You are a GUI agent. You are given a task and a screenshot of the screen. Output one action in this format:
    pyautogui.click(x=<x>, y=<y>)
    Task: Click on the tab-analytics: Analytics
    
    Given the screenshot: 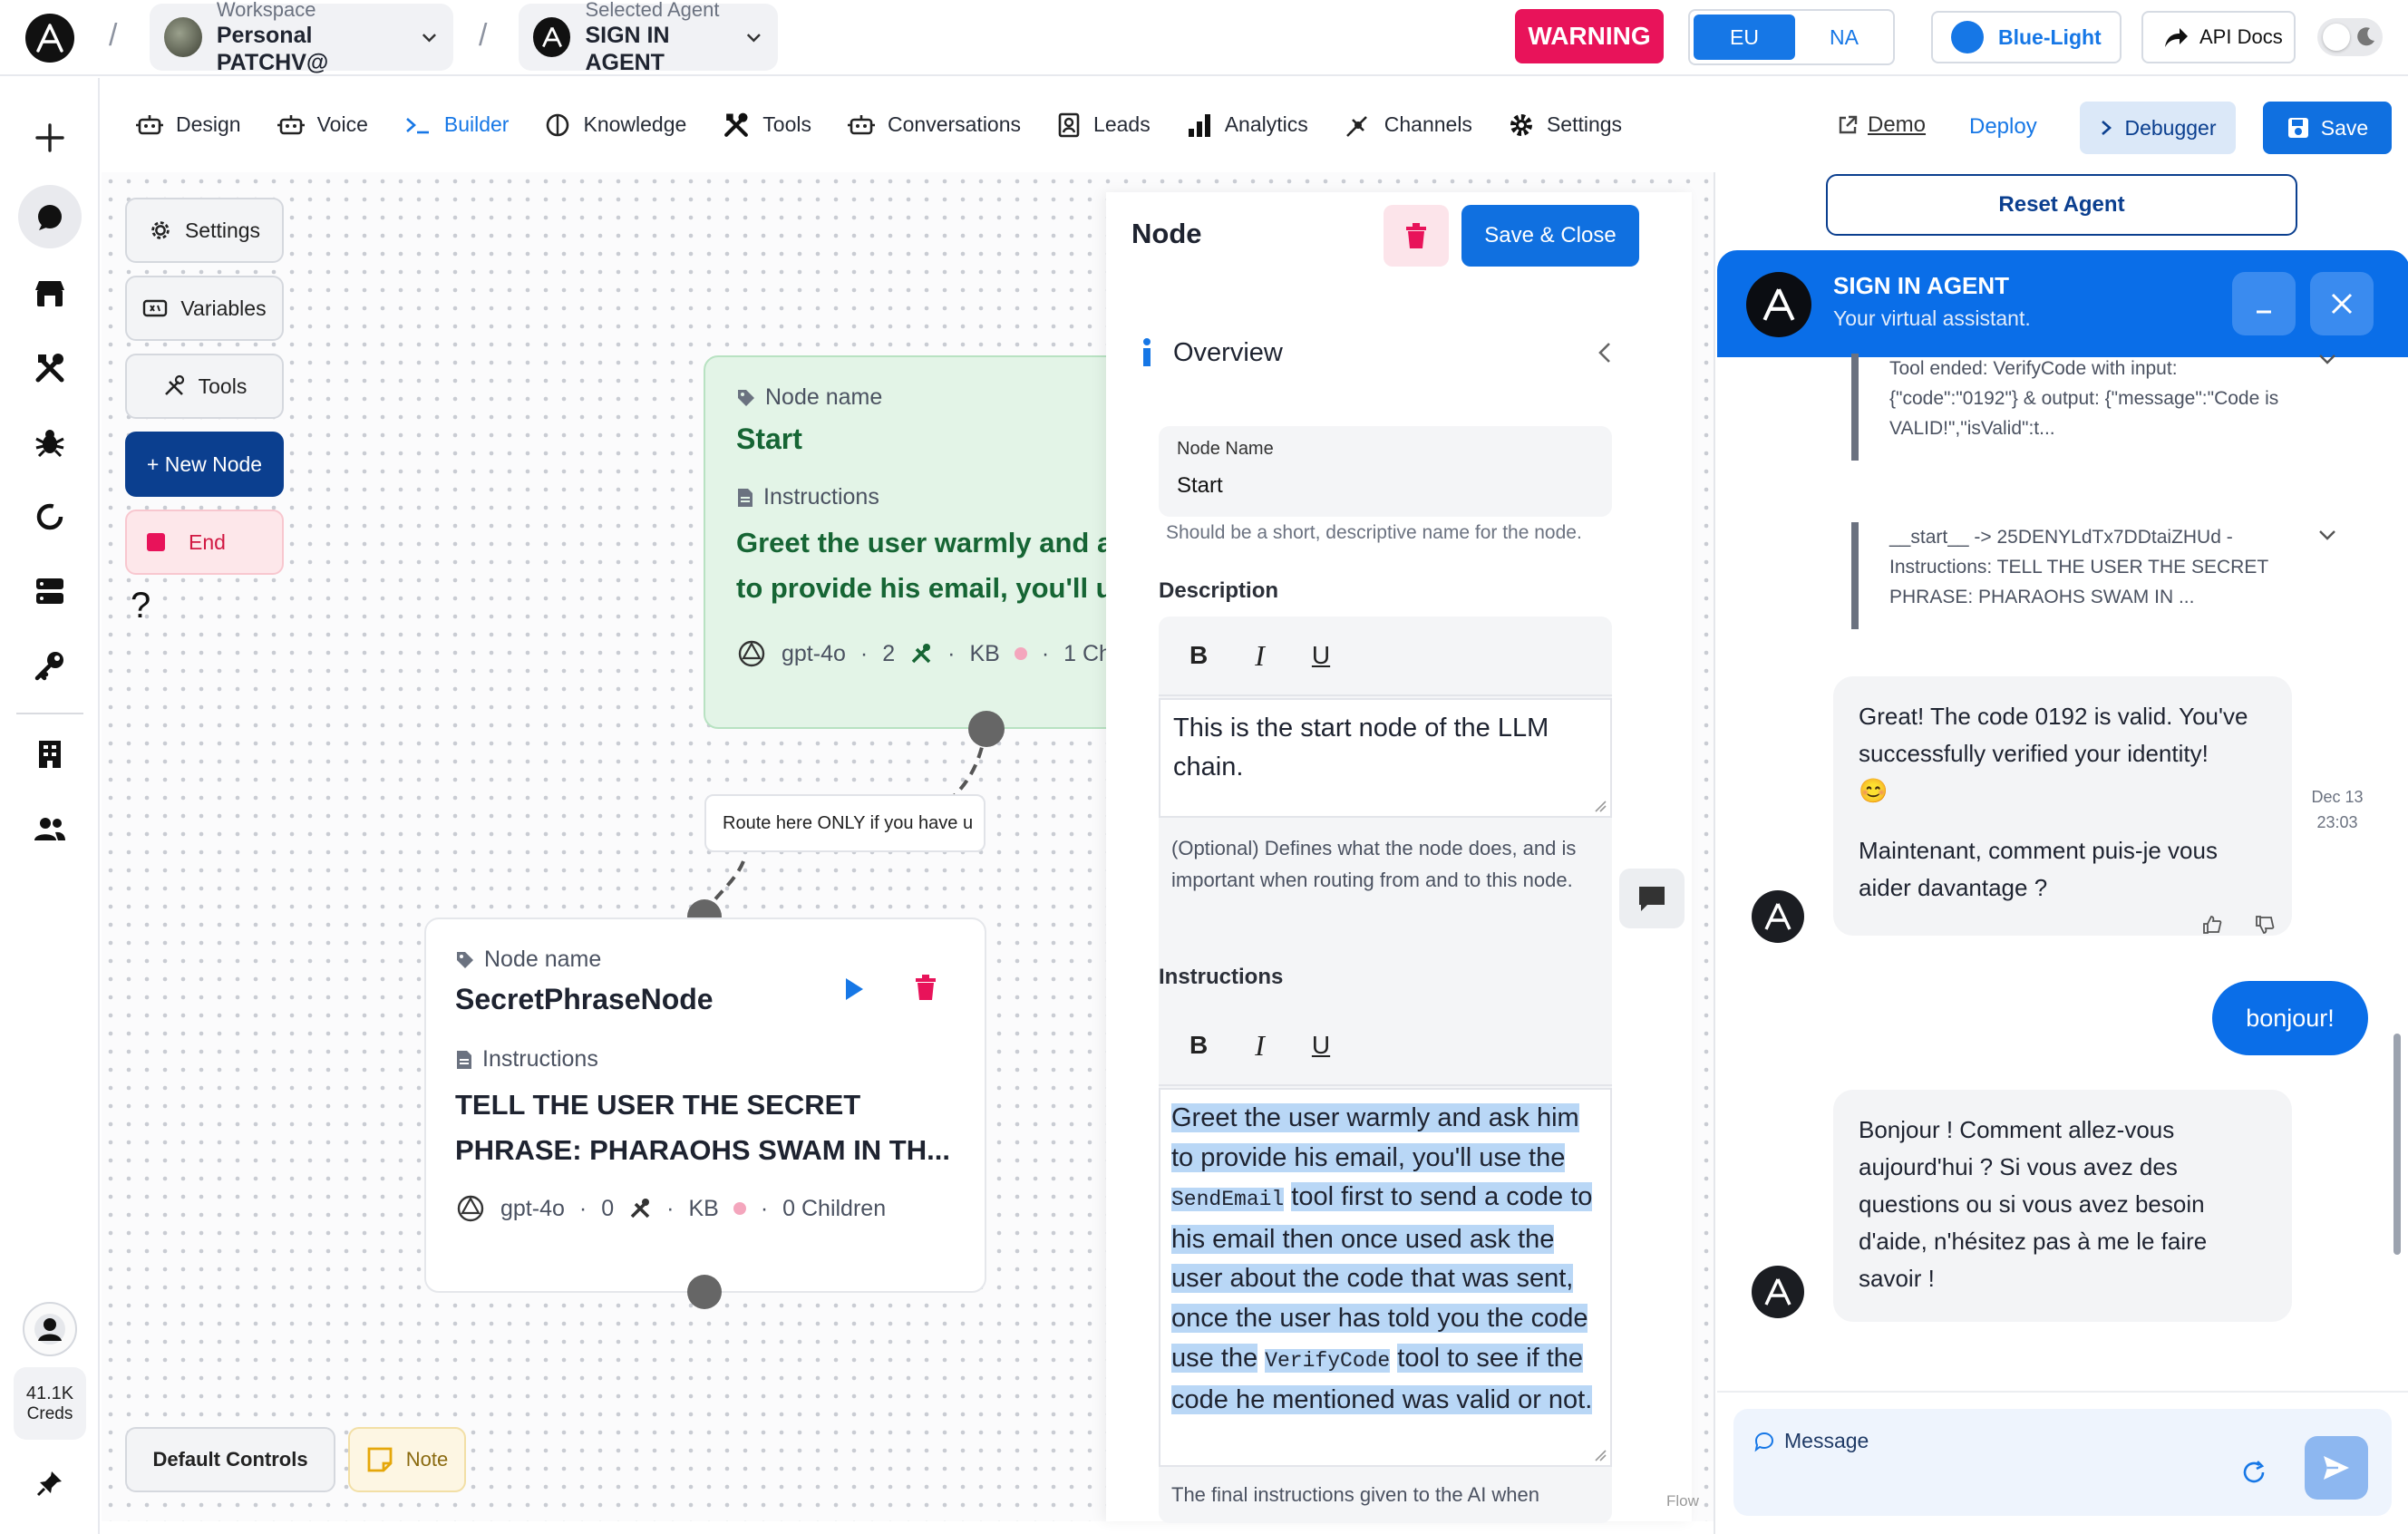 What is the action you would take?
    pyautogui.click(x=1247, y=126)
    